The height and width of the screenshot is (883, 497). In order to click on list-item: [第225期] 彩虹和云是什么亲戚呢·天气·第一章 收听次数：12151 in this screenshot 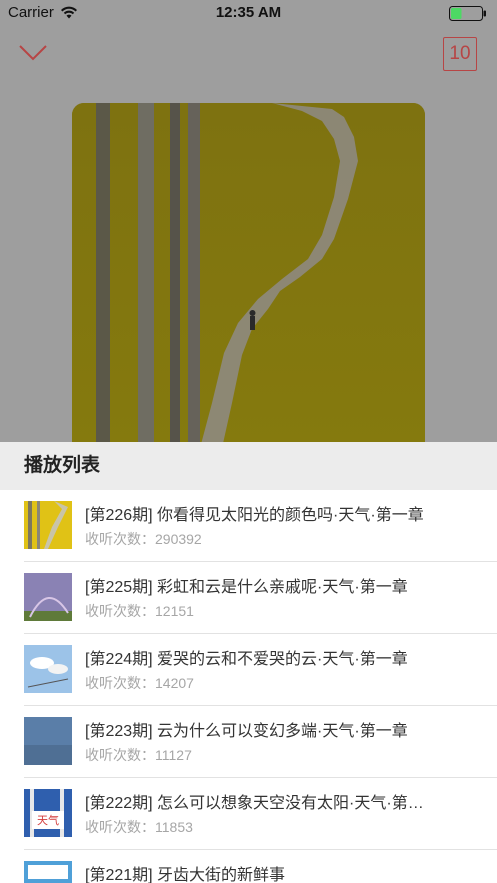, I will do `click(260, 598)`.